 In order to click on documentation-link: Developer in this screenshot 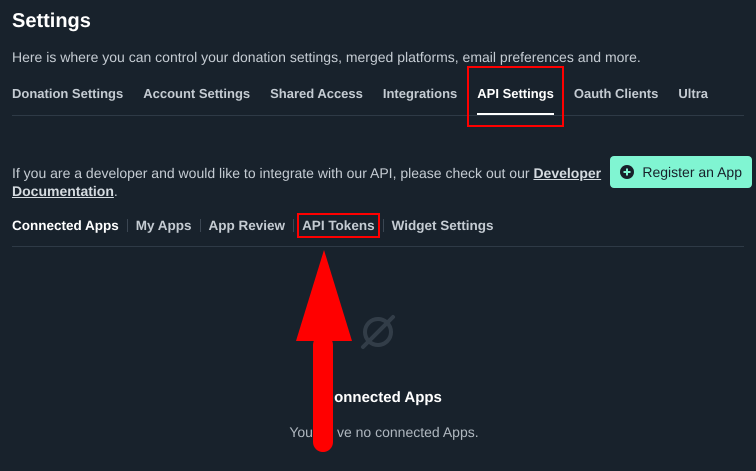, I will do `click(567, 173)`.